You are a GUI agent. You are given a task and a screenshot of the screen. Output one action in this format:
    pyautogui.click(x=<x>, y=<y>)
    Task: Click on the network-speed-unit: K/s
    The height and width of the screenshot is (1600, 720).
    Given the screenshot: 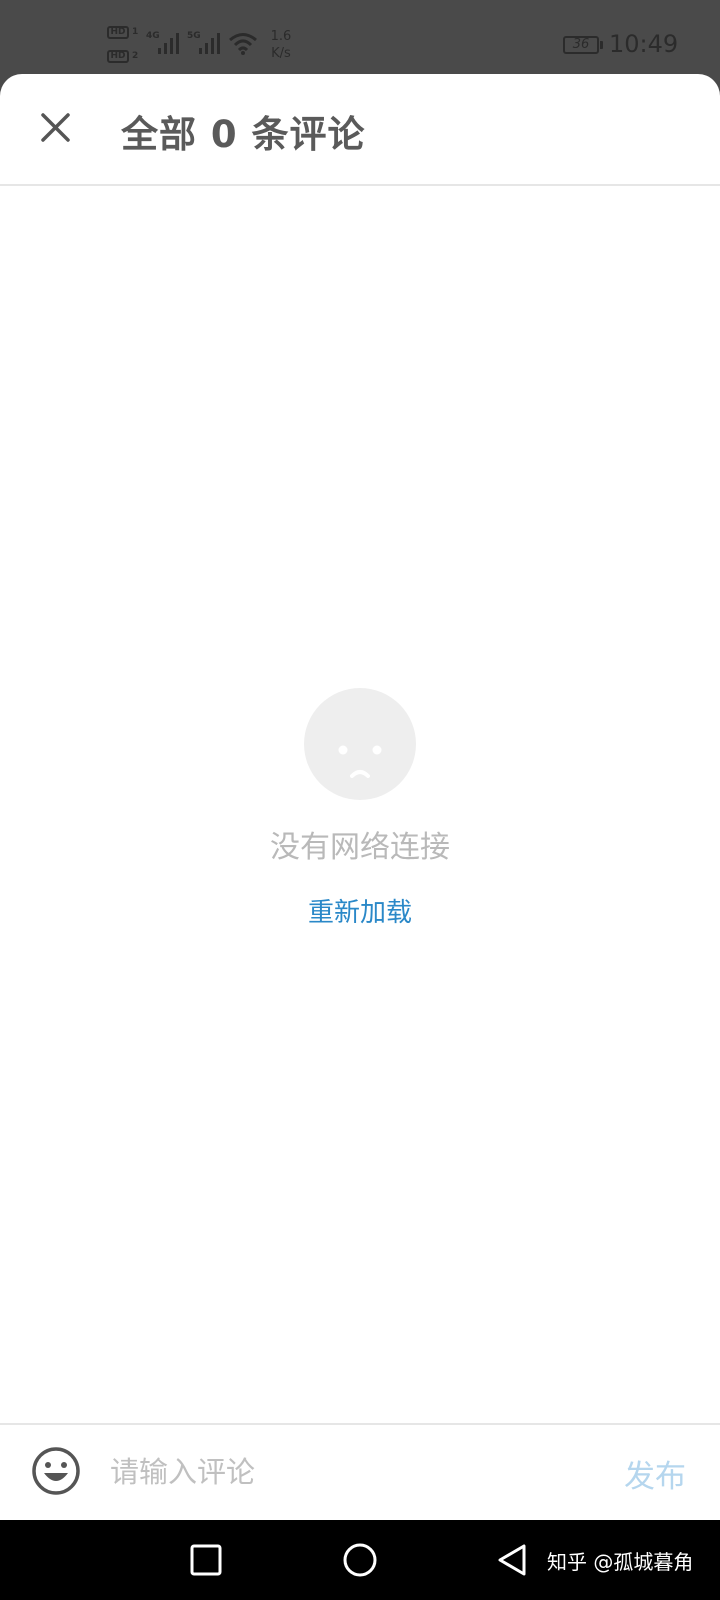 What is the action you would take?
    pyautogui.click(x=281, y=53)
    